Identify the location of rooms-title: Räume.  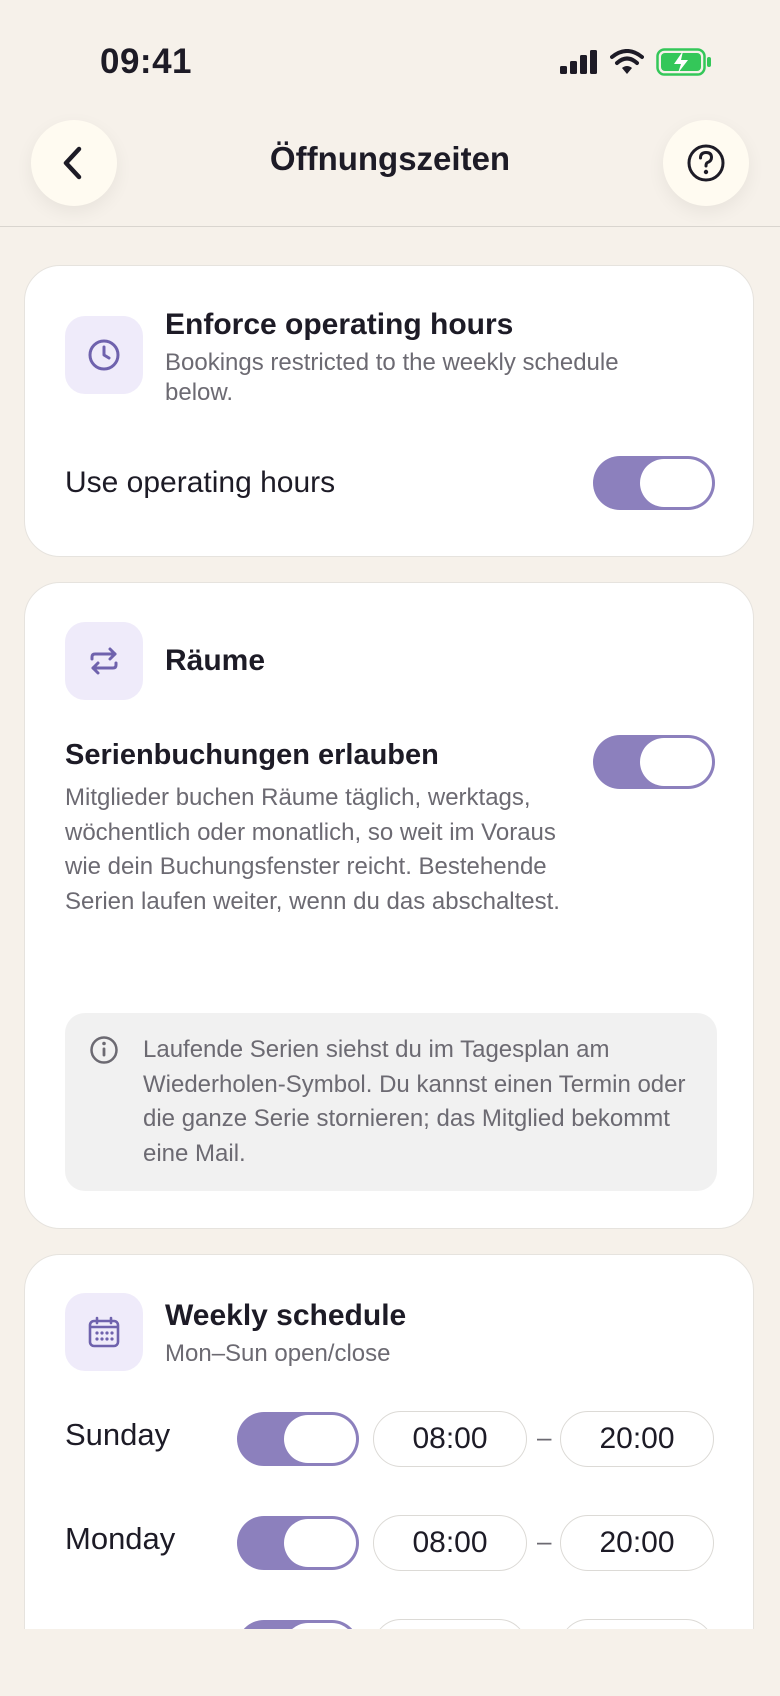
(215, 660).